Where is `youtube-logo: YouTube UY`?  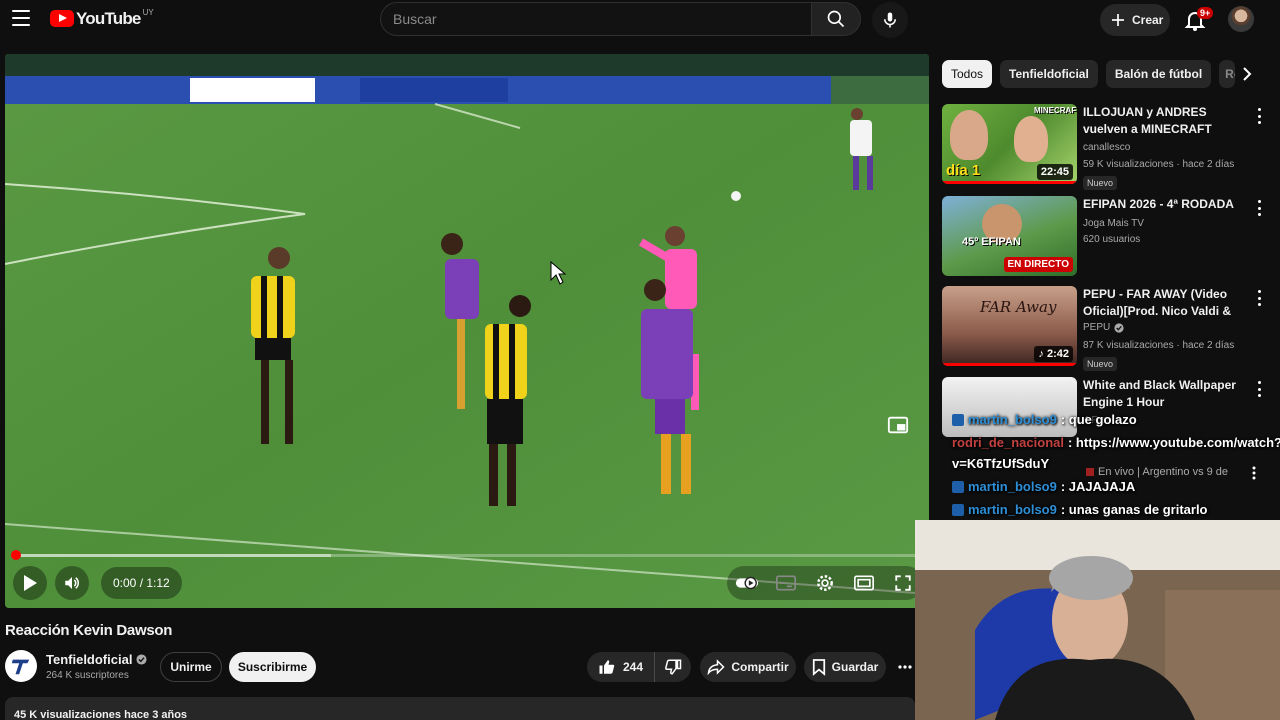 youtube-logo: YouTube UY is located at coordinates (102, 18).